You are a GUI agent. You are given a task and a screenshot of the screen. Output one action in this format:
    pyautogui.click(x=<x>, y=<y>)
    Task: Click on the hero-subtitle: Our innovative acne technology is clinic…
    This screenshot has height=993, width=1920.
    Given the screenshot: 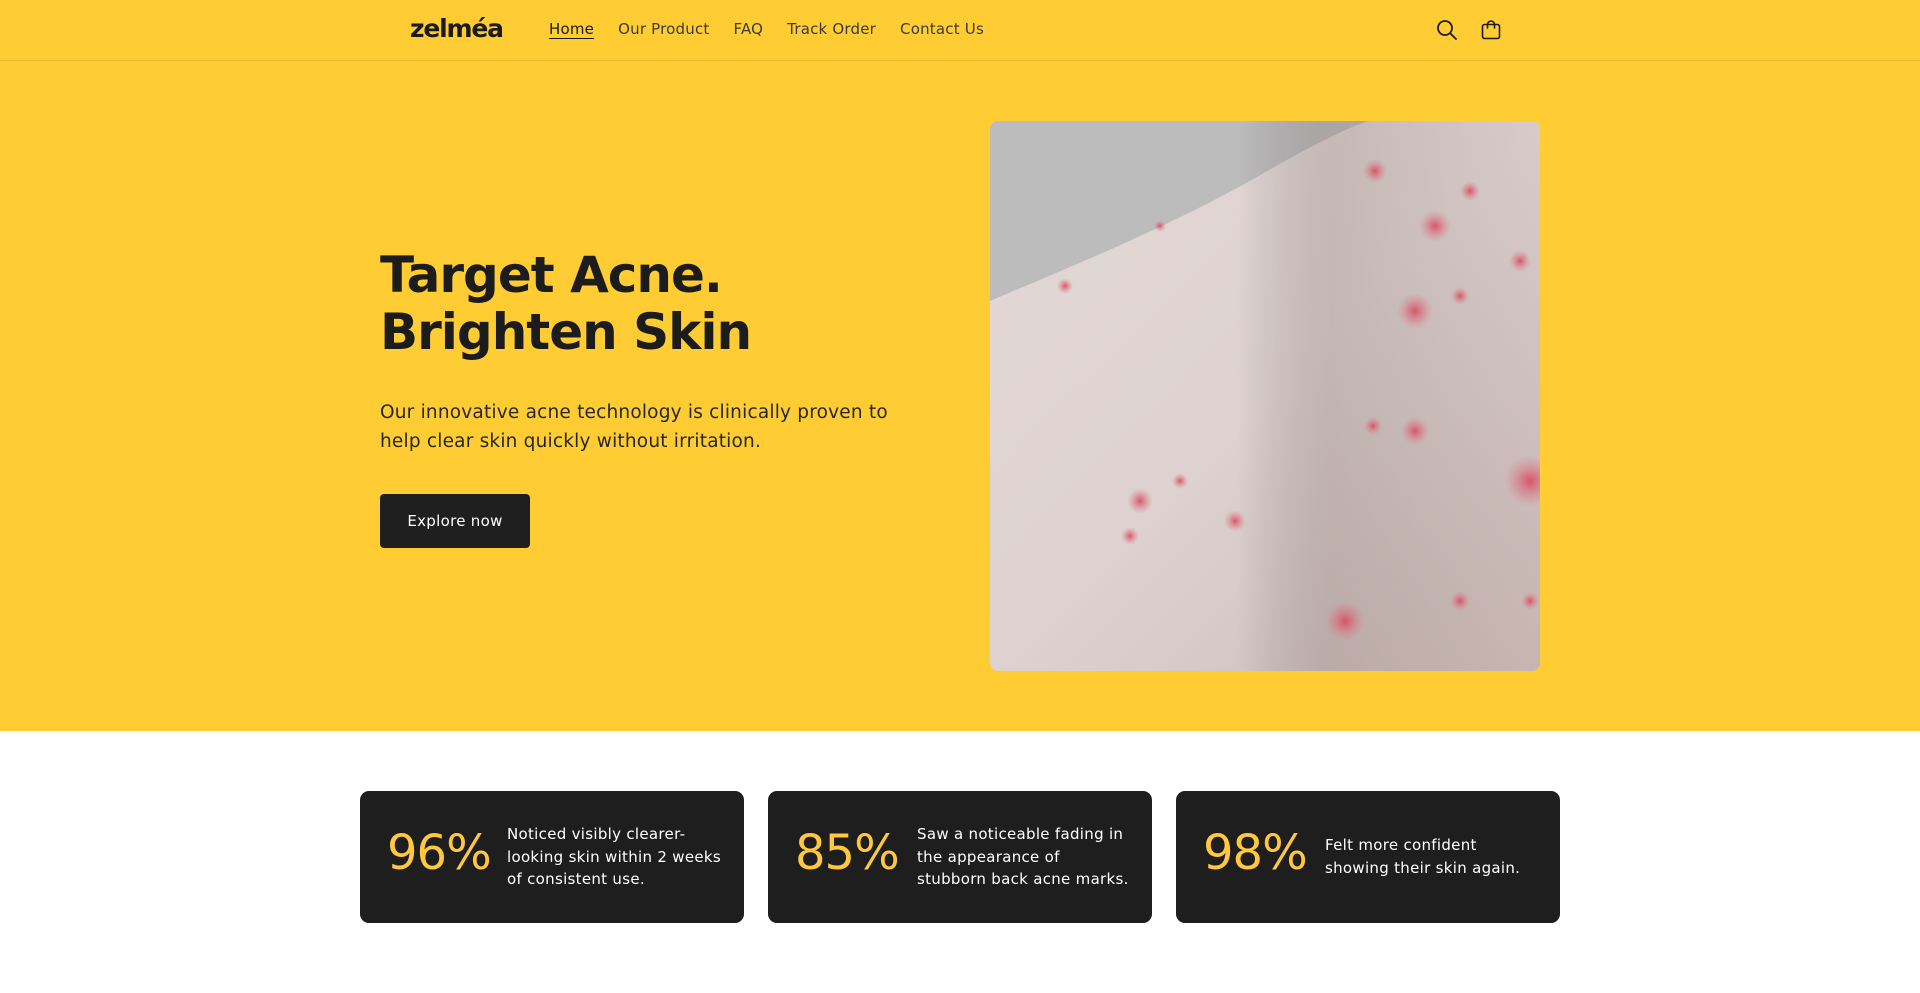 What is the action you would take?
    pyautogui.click(x=634, y=427)
    